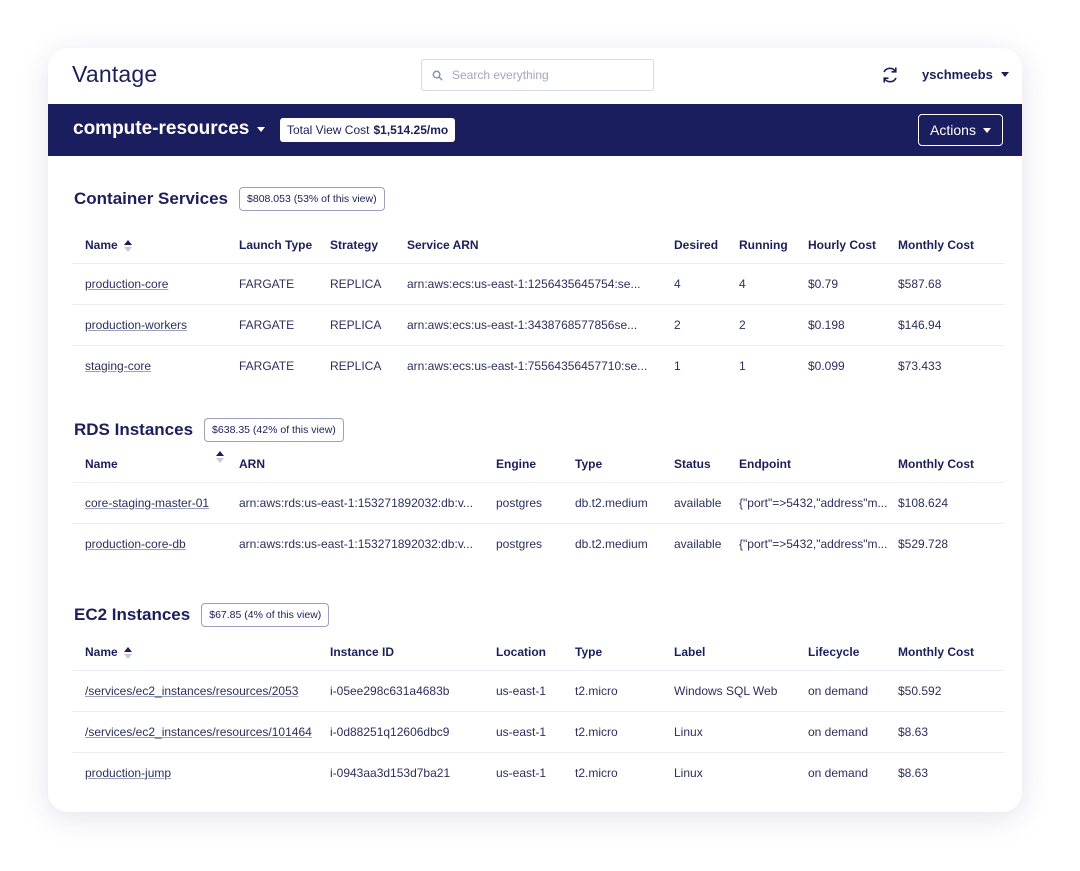 The height and width of the screenshot is (871, 1080). I want to click on resource-link: /services/ec2_instances/resources/2053, so click(191, 691).